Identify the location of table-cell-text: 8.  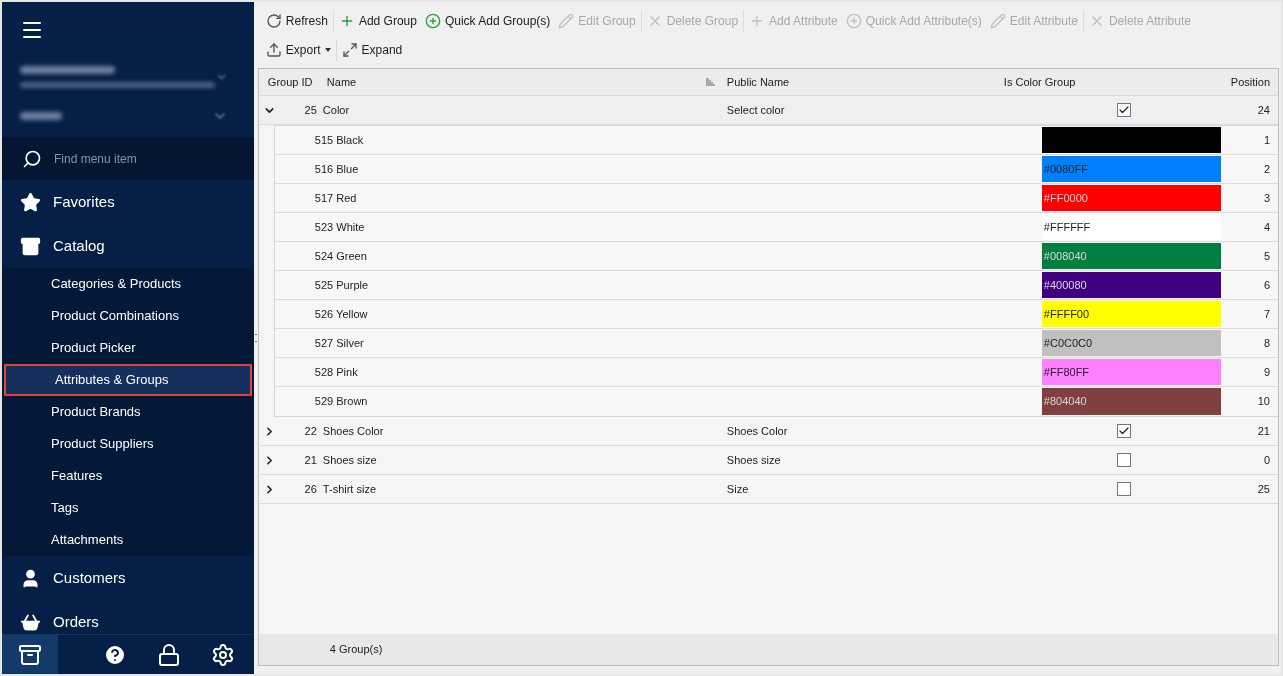
(1266, 343).